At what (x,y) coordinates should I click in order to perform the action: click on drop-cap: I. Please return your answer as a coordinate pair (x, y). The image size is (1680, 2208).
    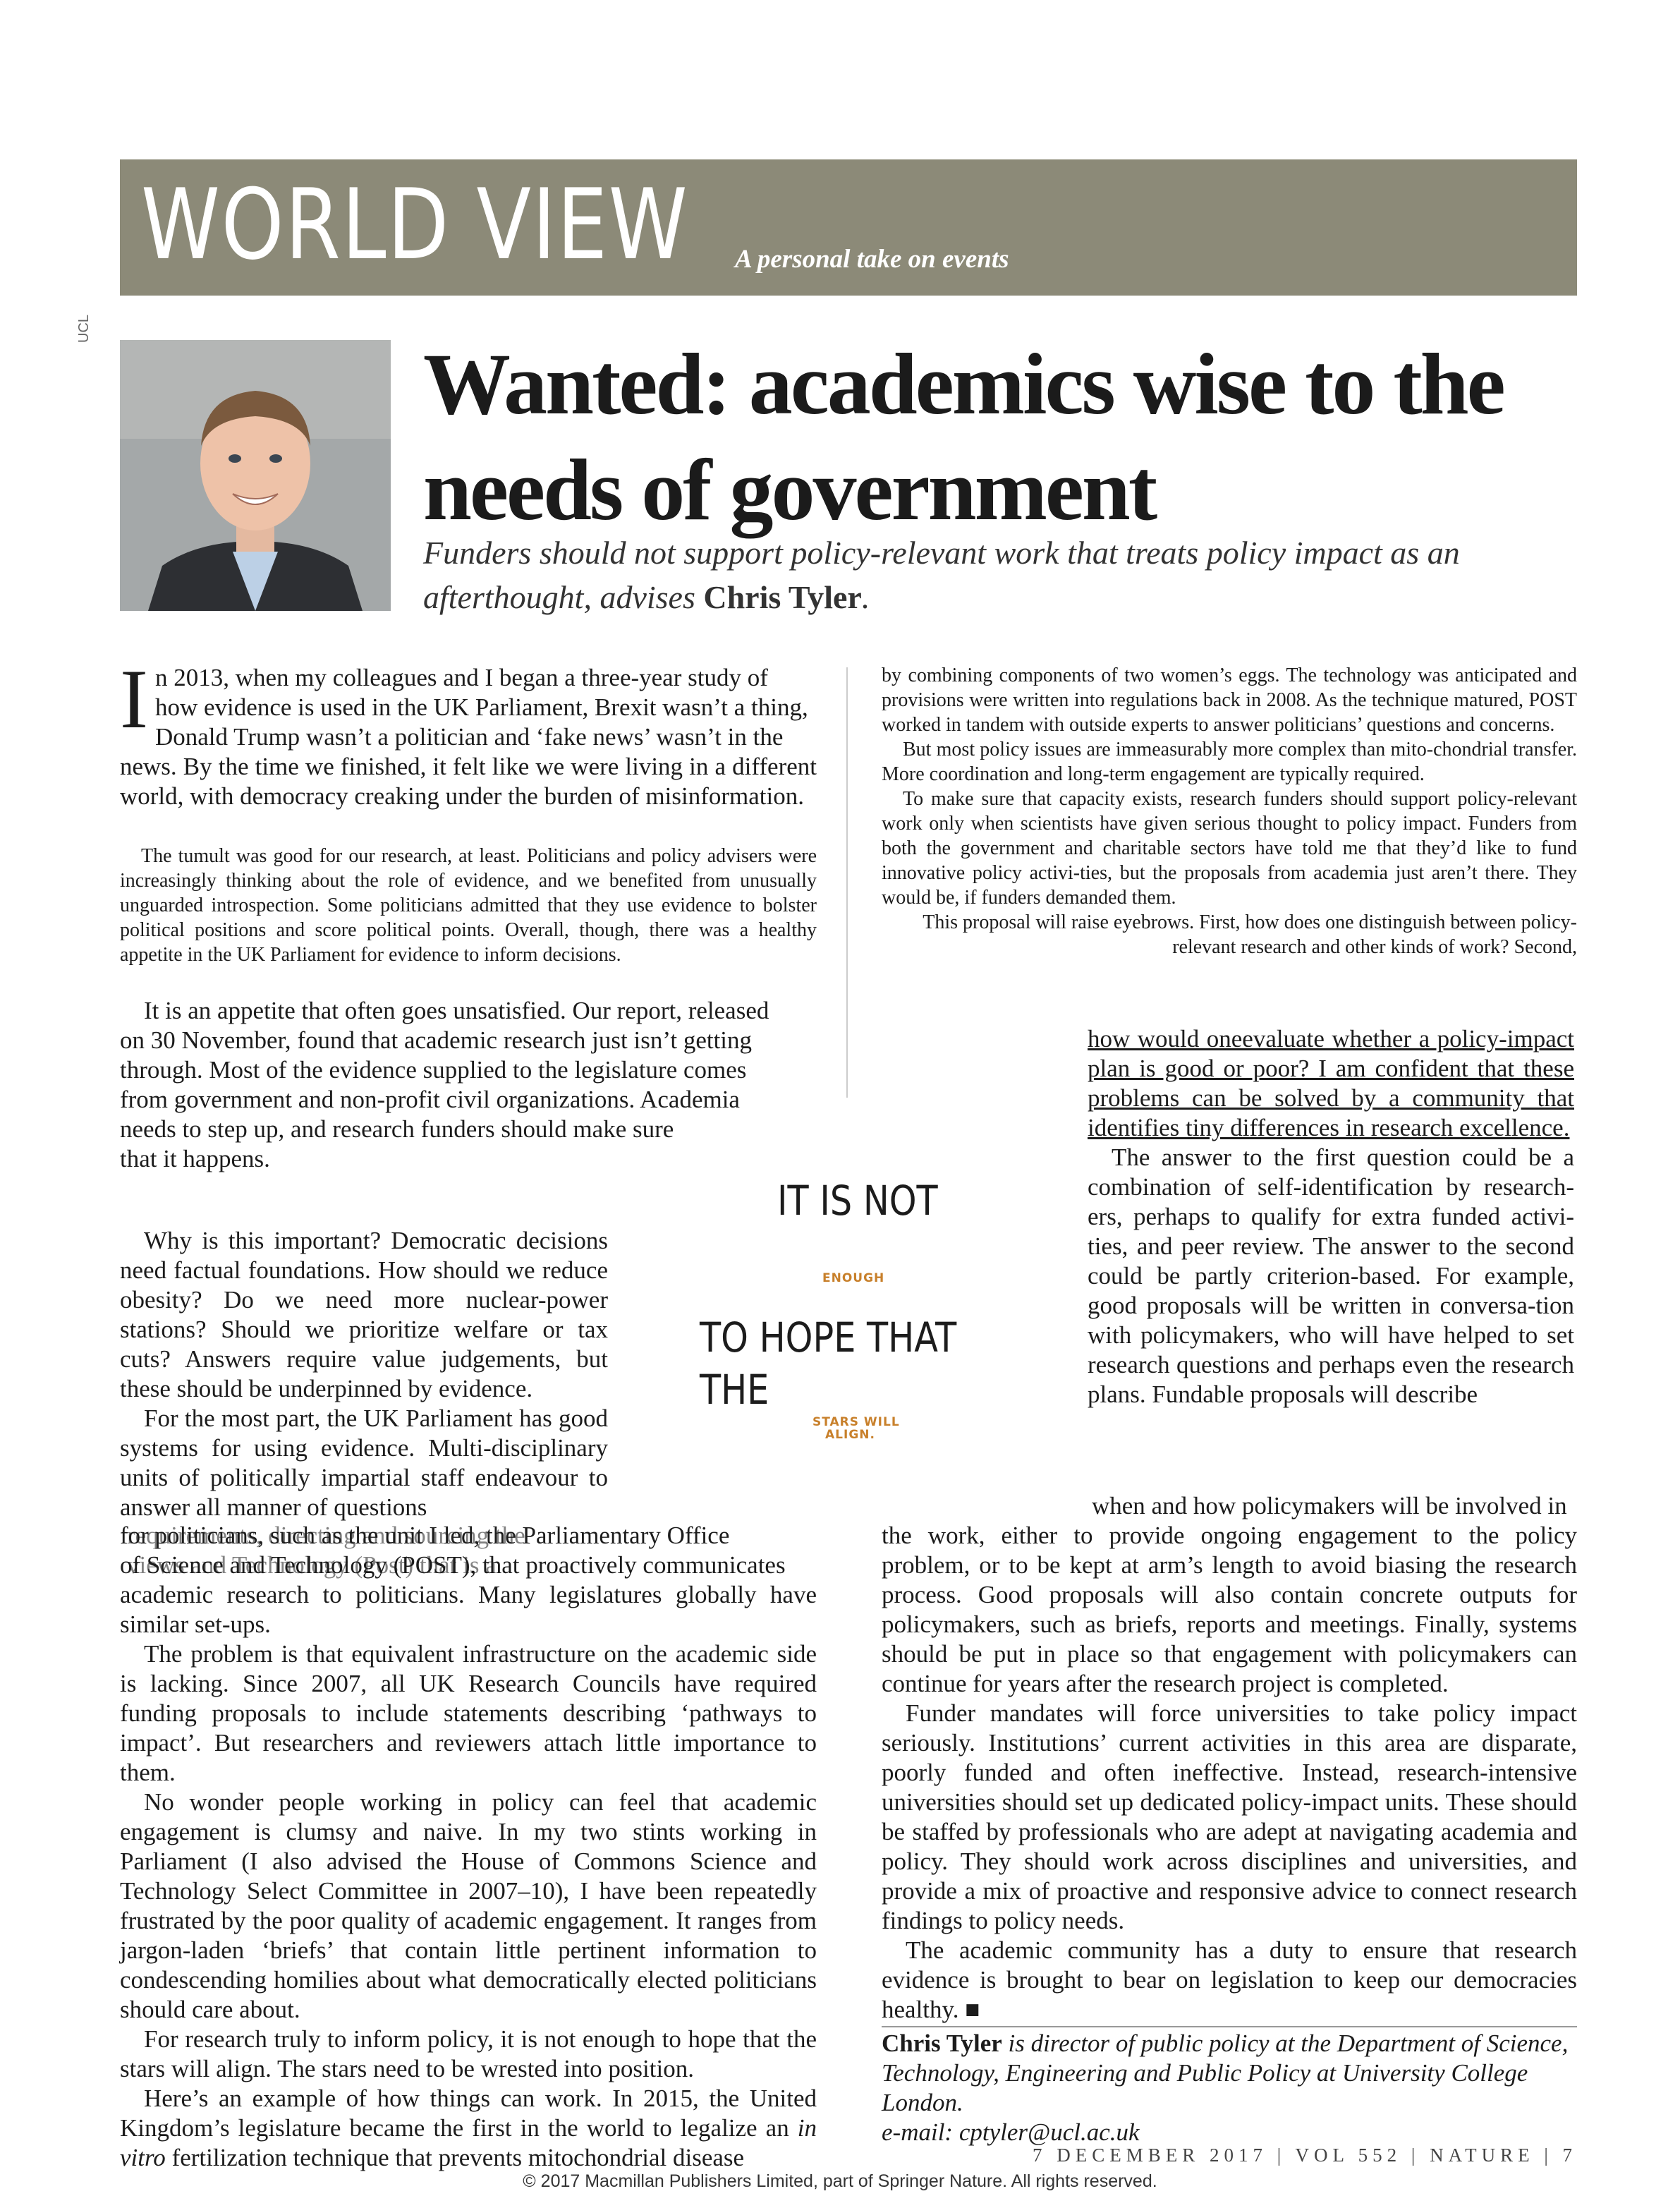
    Looking at the image, I should click on (134, 699).